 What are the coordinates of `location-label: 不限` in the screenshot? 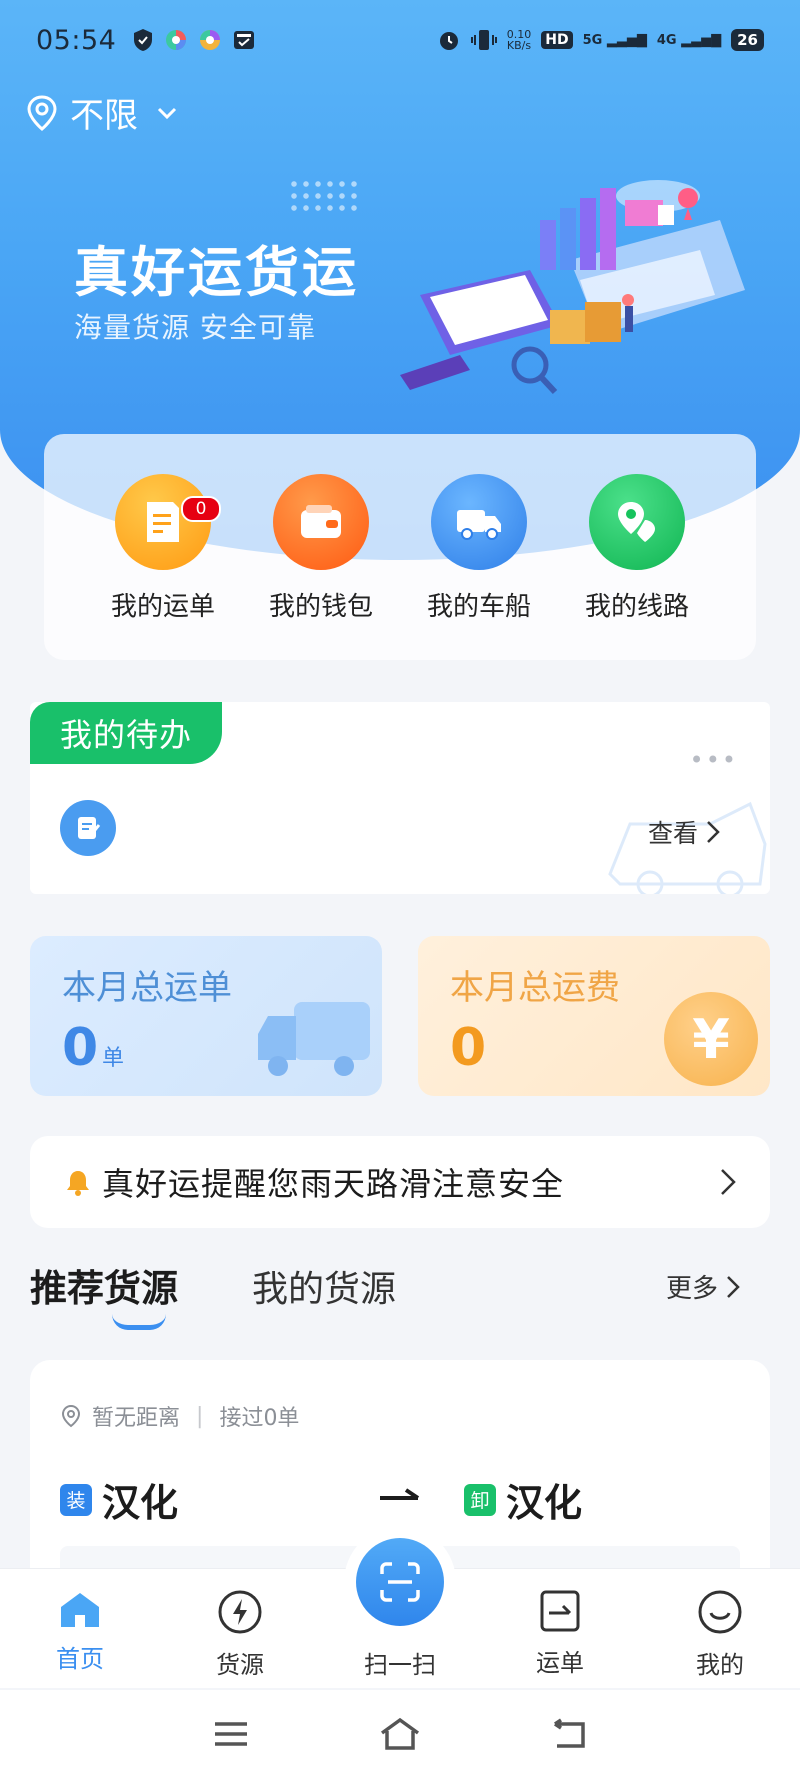 It's located at (104, 116).